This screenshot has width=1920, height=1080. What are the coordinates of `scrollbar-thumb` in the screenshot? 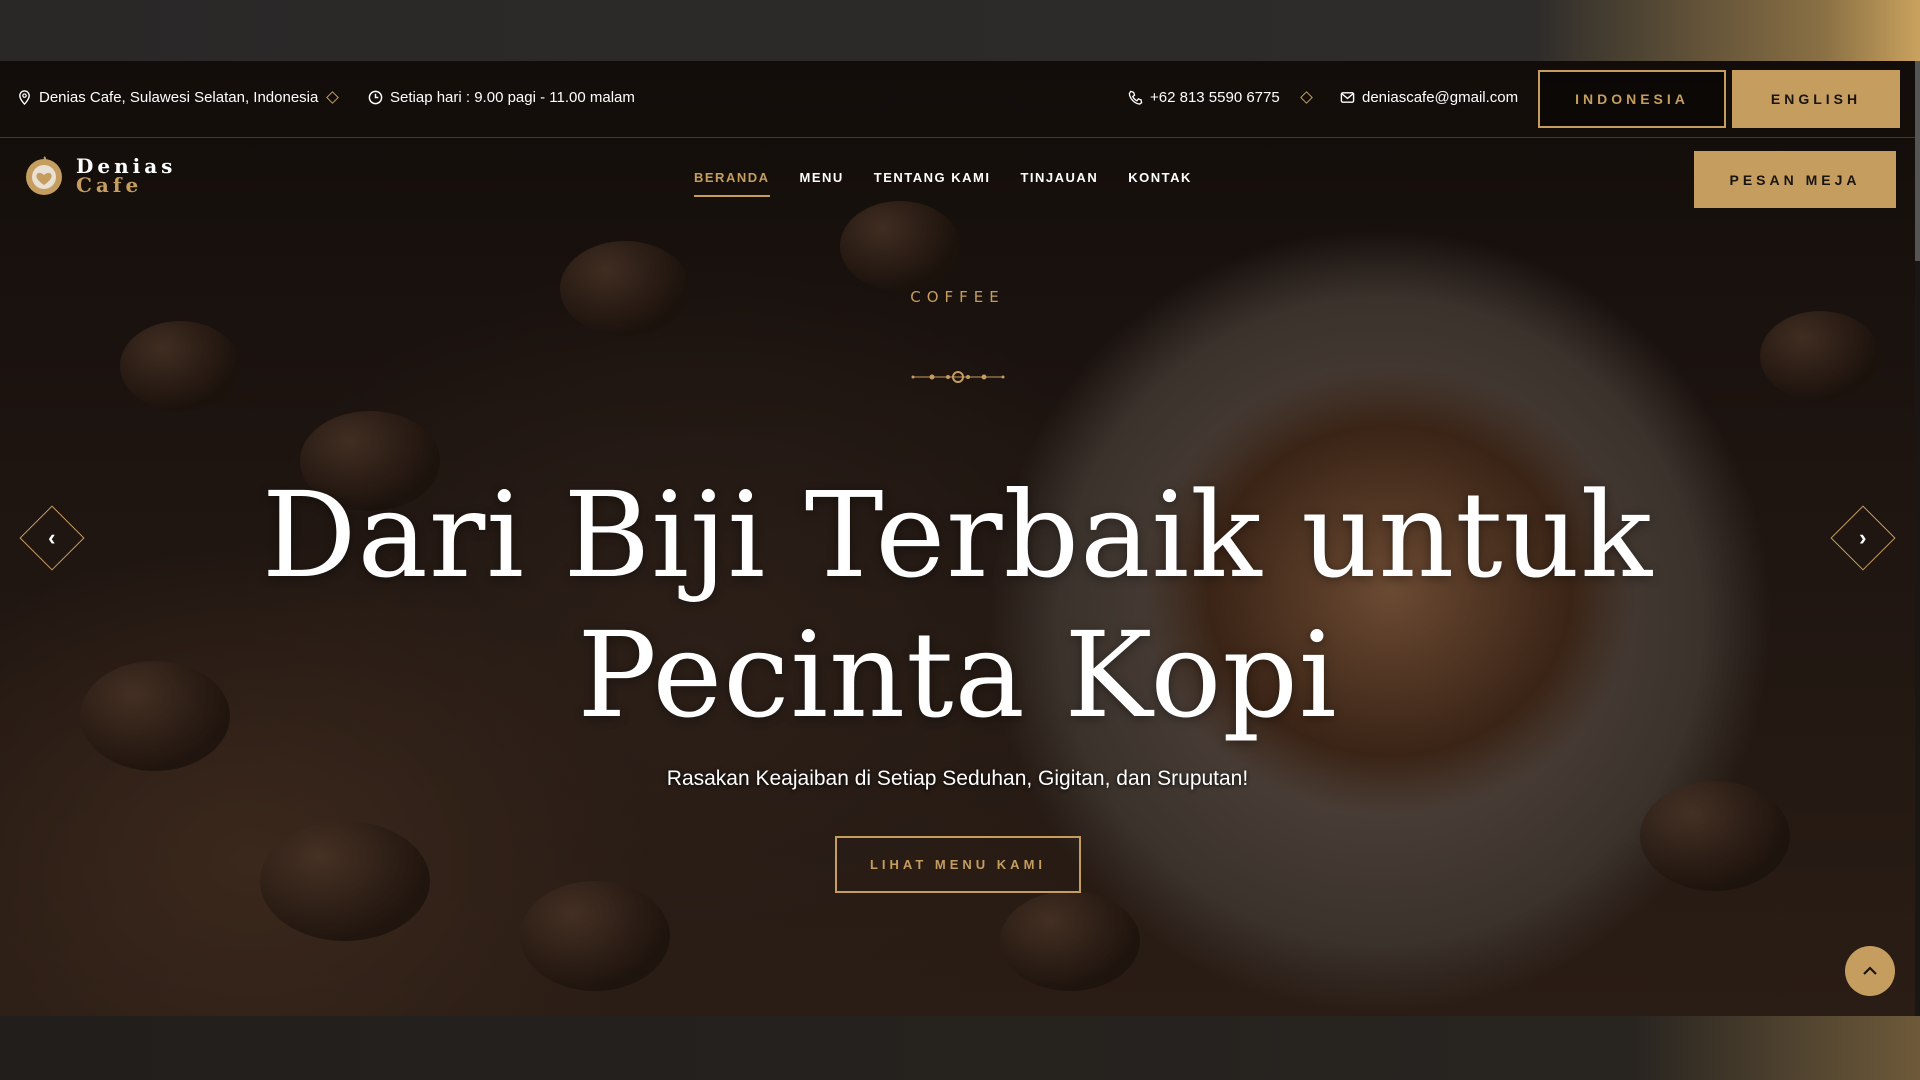 It's located at (1917, 161).